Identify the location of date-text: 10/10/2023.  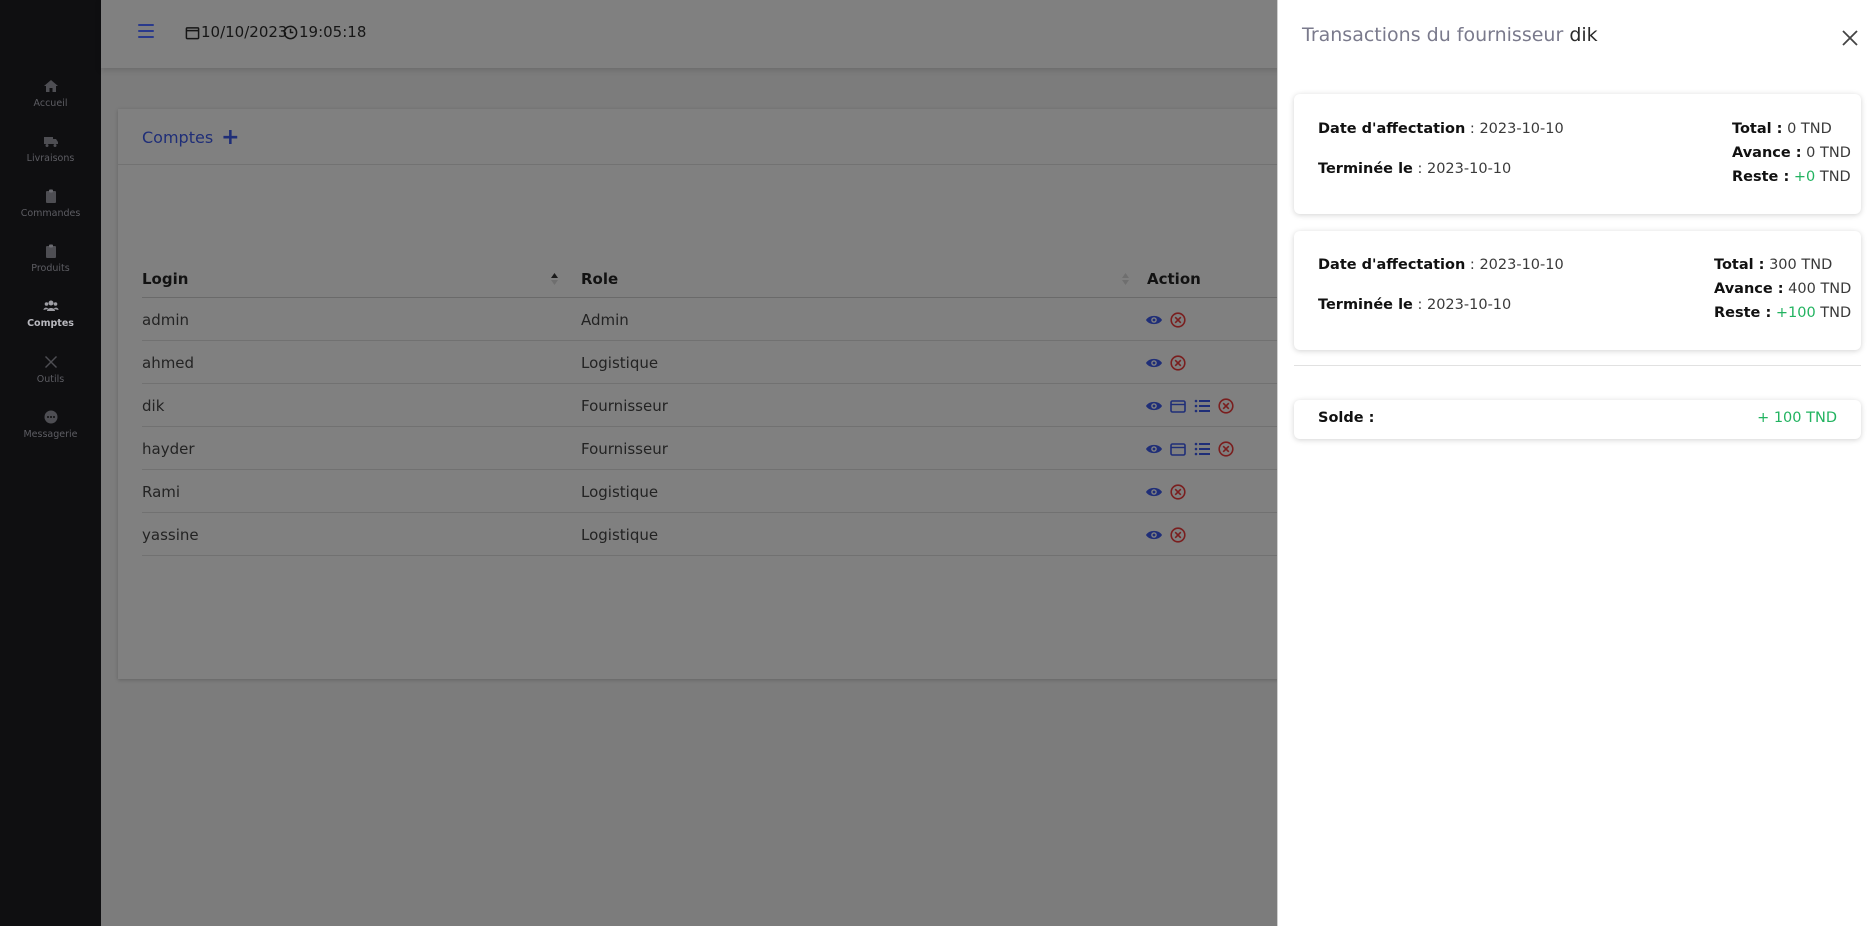
(244, 32).